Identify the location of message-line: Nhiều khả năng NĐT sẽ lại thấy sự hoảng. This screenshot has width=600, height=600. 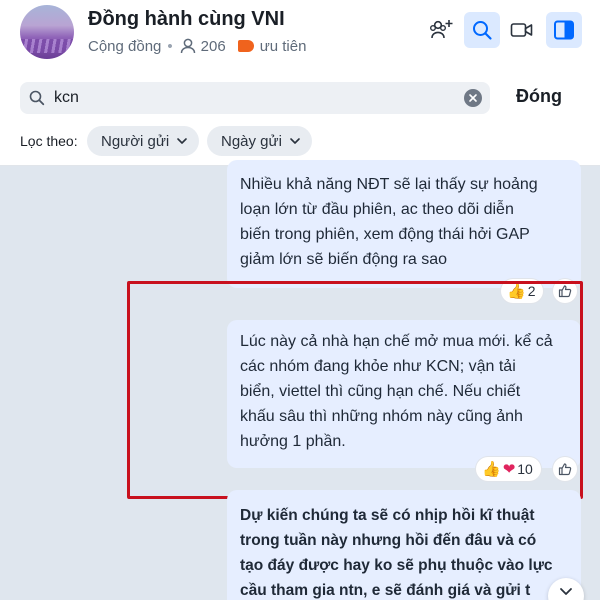
(389, 184).